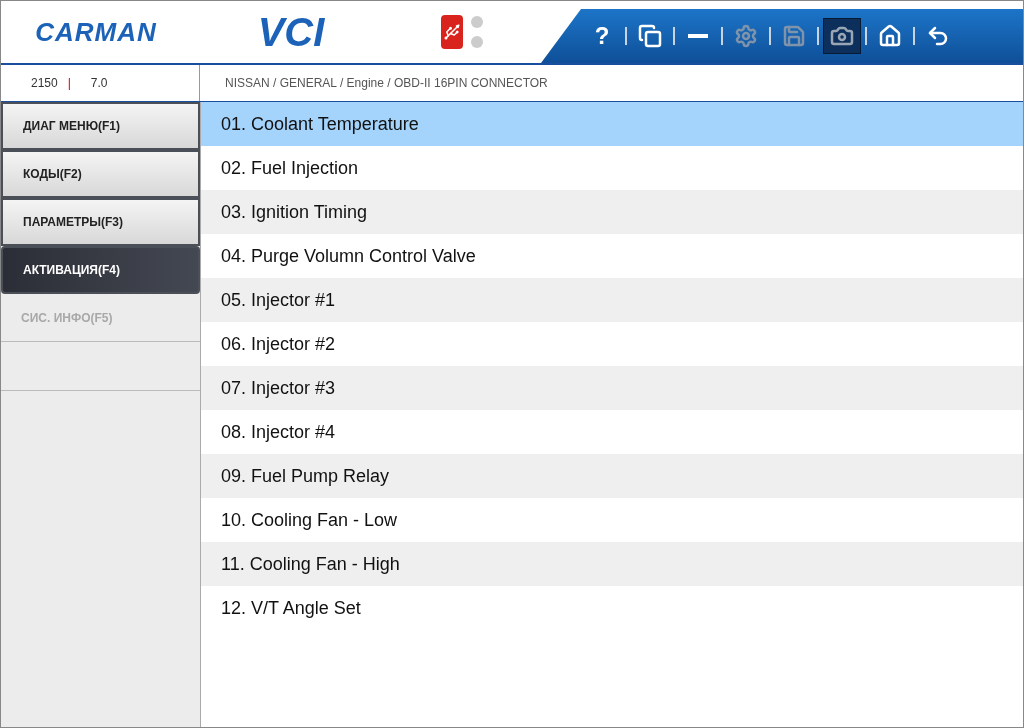  I want to click on breadcrumb: NISSAN / GENERAL / Engine / OBD-II 16PIN CONNECTOR, so click(386, 83).